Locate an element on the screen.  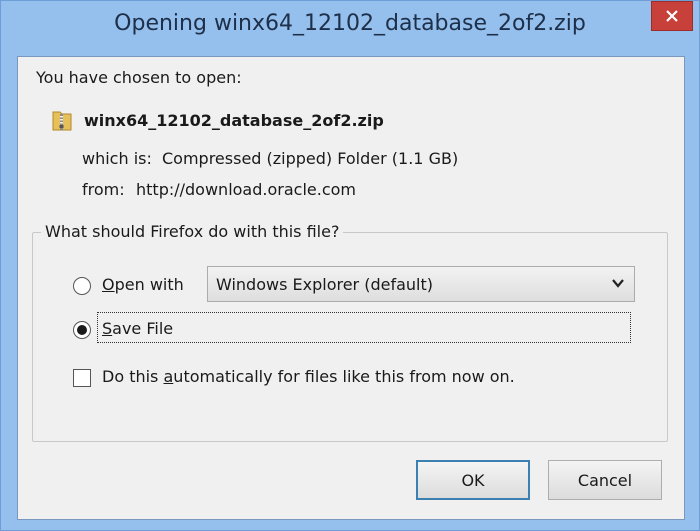
file-source-row: from: http://download.oracle.com is located at coordinates (219, 189).